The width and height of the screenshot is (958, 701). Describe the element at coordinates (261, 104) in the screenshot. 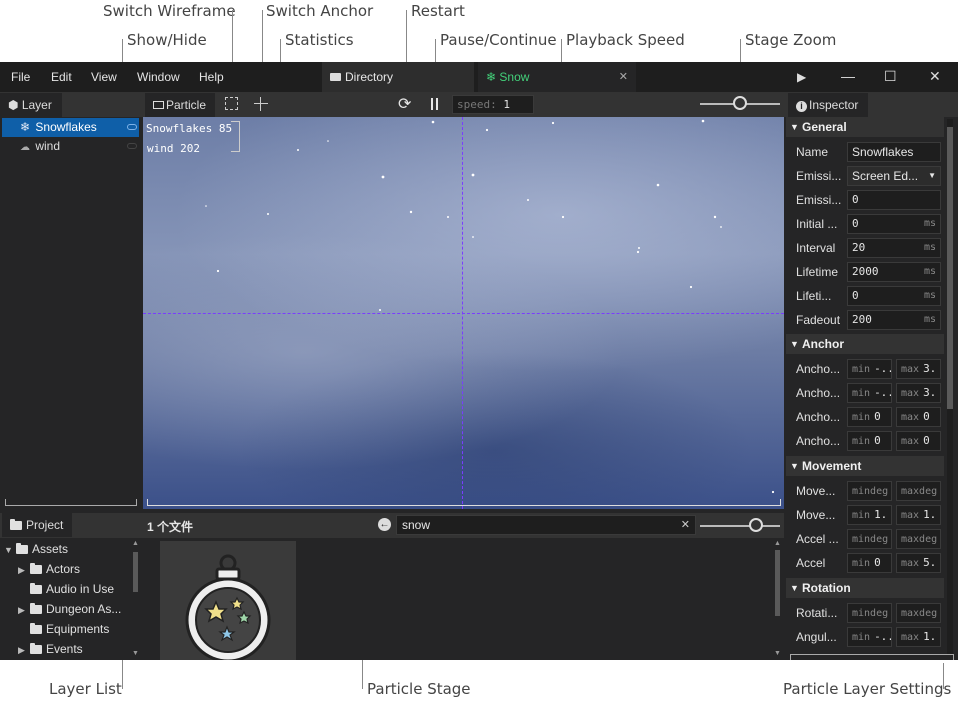

I see `anchor-icon` at that location.